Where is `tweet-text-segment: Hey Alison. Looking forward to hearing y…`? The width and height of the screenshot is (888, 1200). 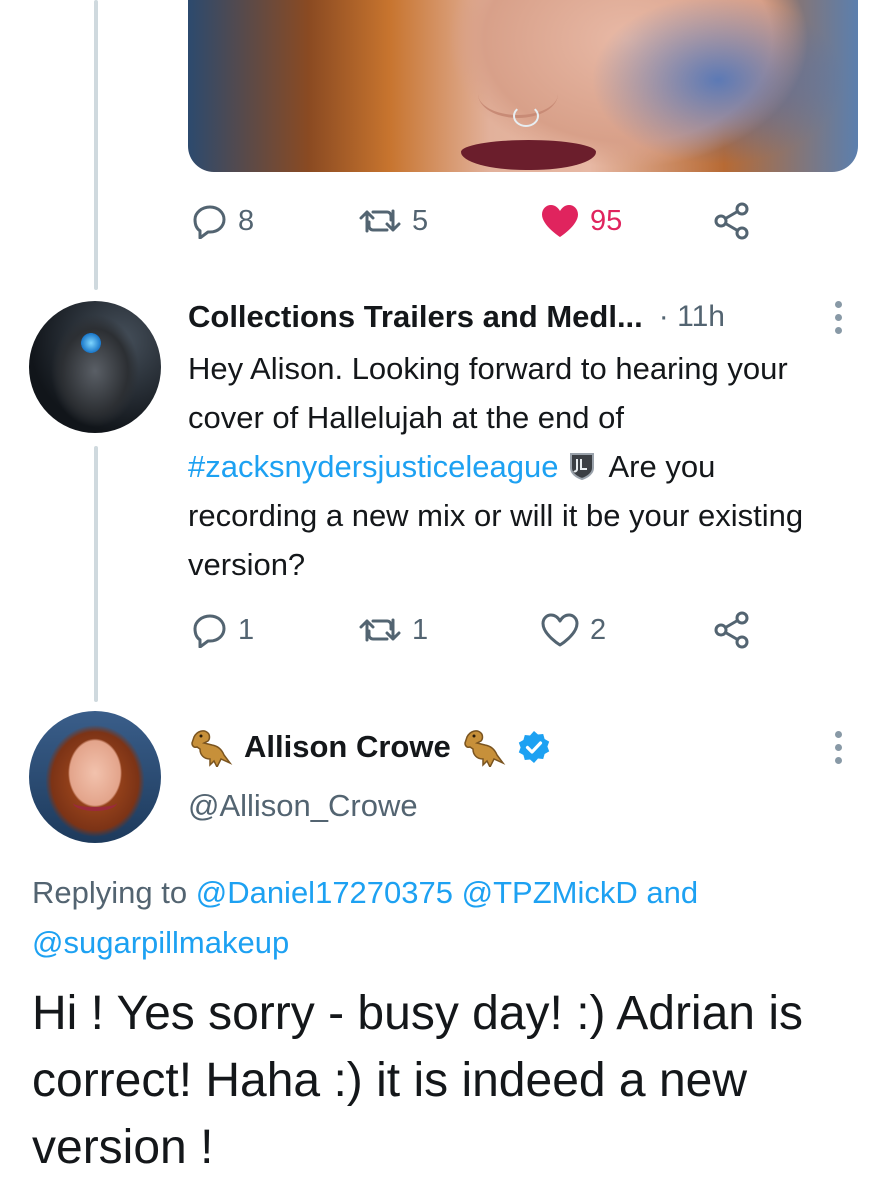
tweet-text-segment: Hey Alison. Looking forward to hearing y… is located at coordinates (488, 393).